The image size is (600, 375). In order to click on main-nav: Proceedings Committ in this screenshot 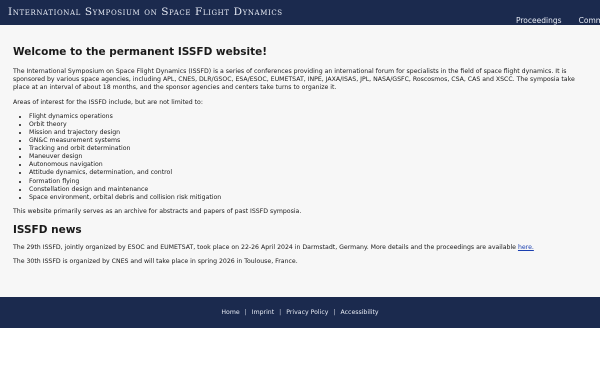, I will do `click(558, 17)`.